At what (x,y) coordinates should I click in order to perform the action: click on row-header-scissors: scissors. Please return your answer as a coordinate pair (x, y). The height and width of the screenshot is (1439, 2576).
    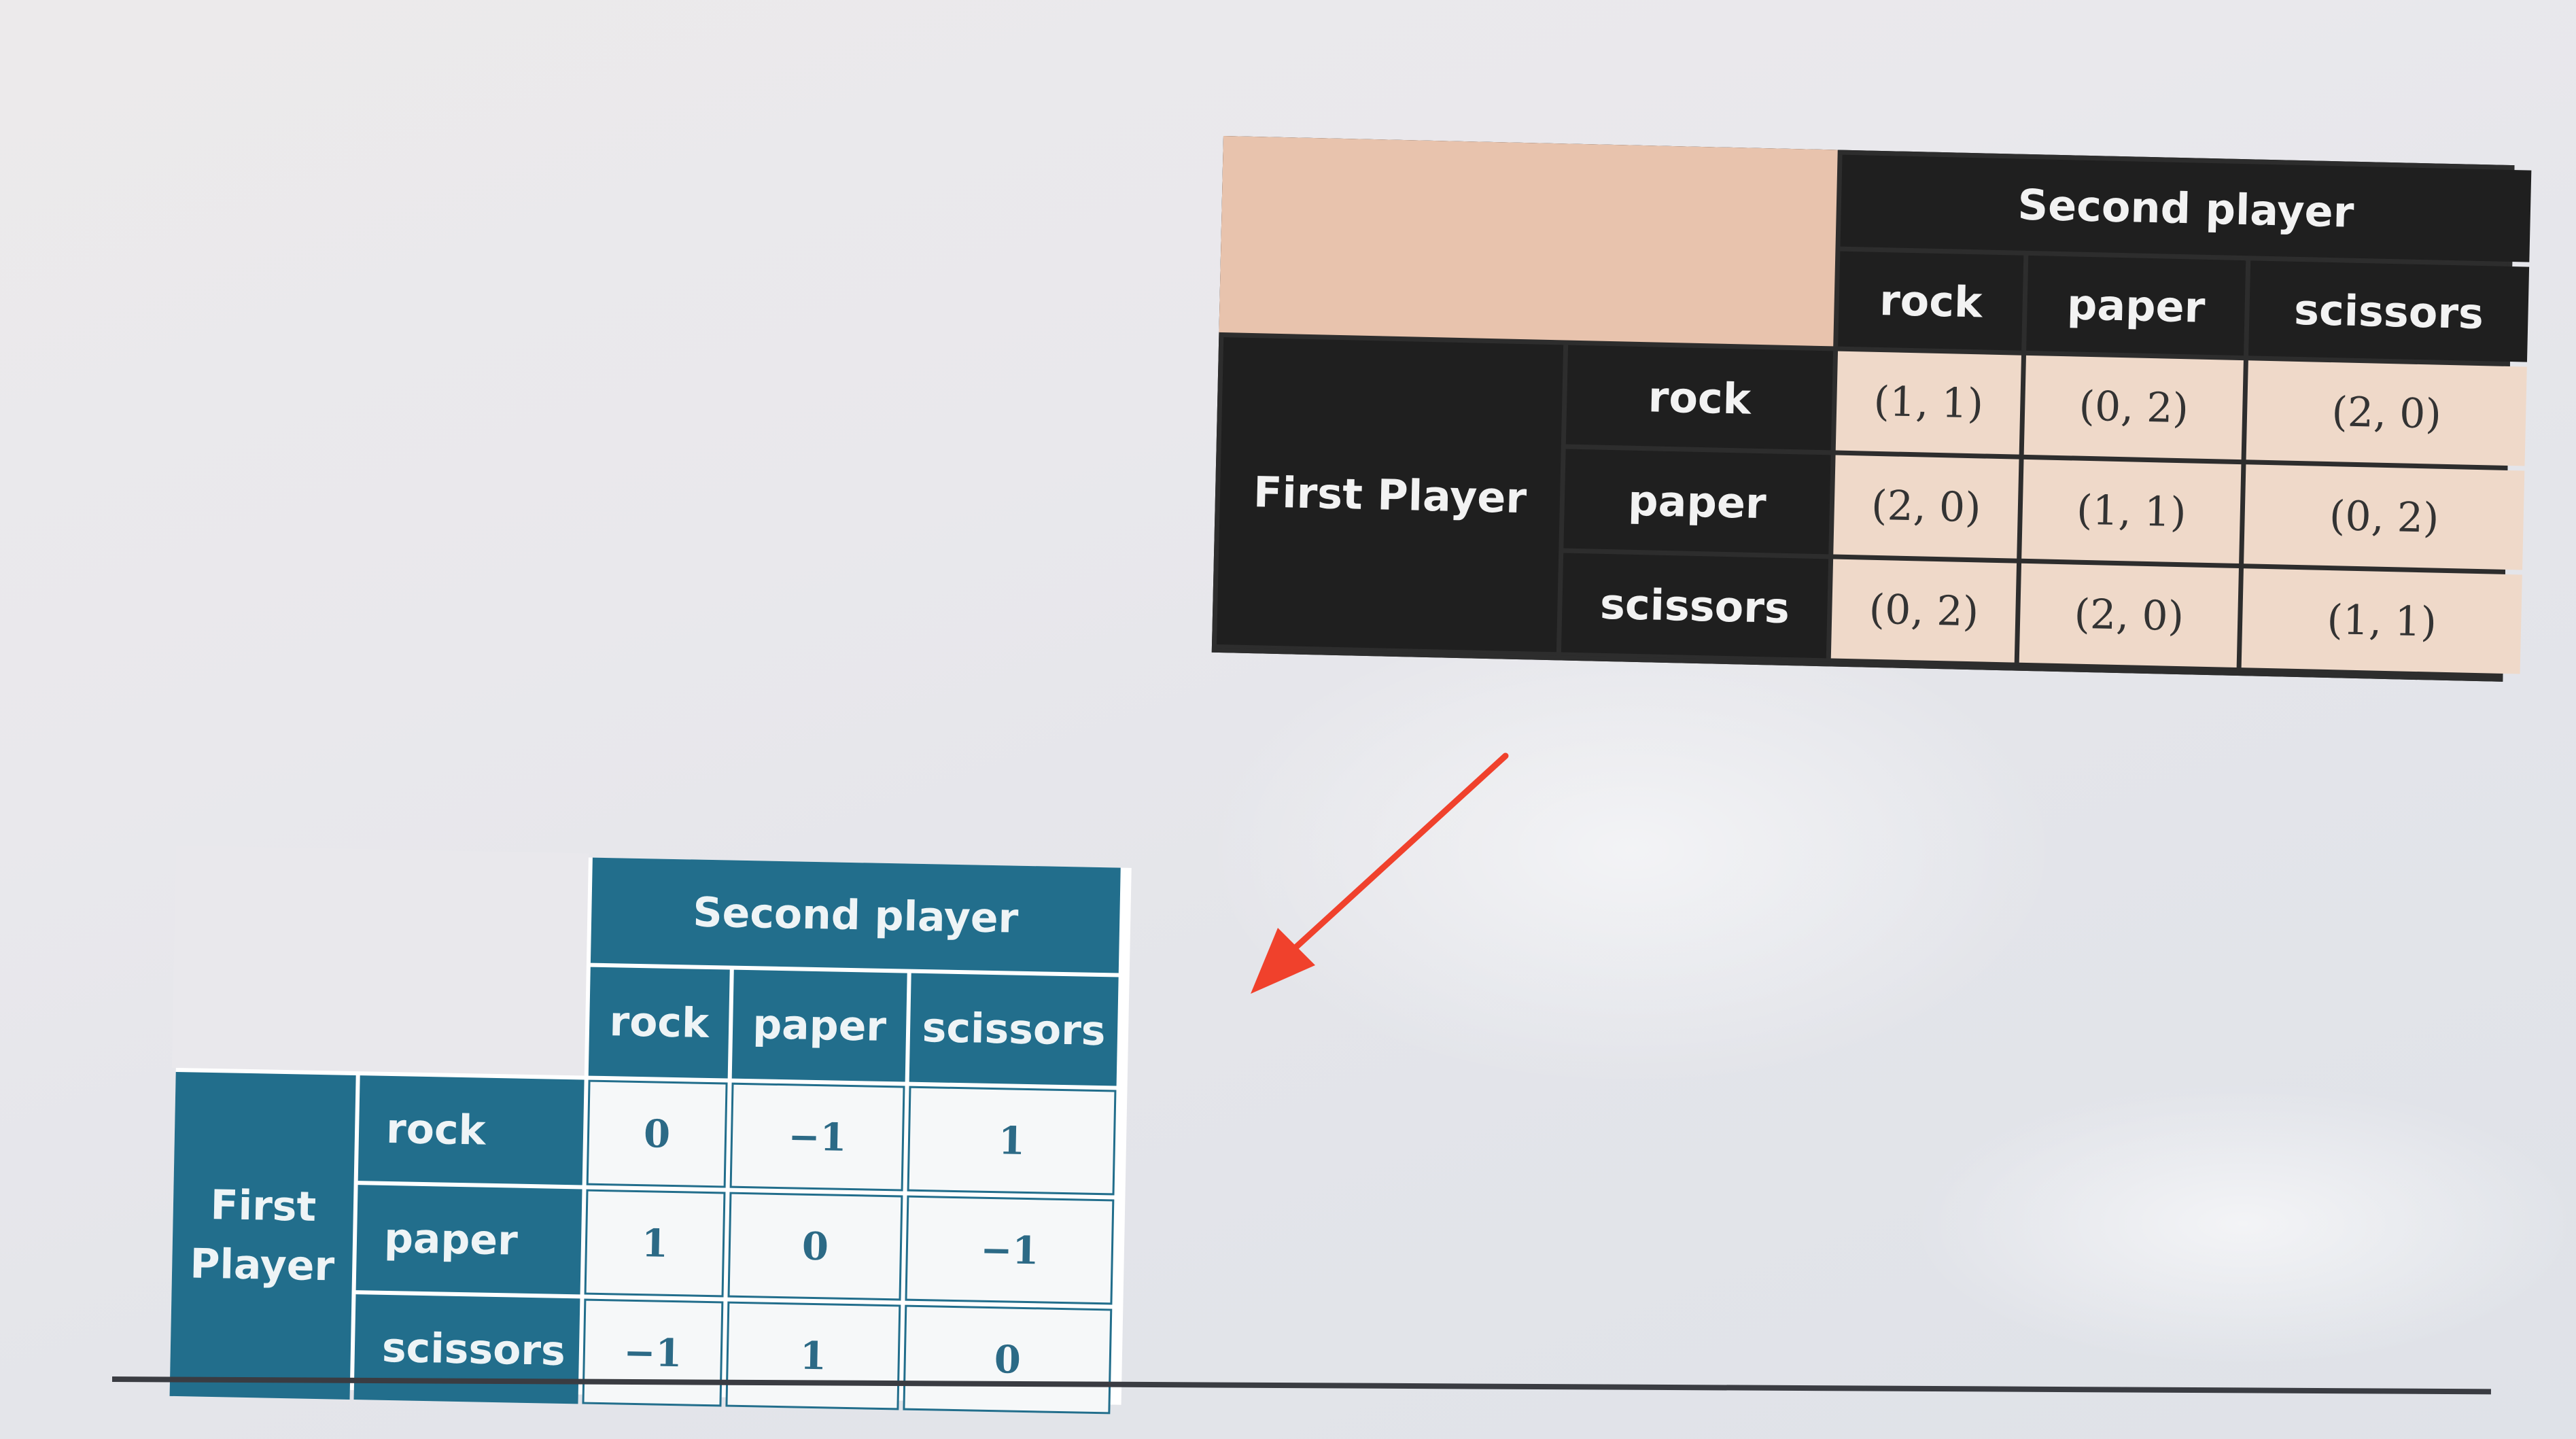
    Looking at the image, I should click on (466, 1349).